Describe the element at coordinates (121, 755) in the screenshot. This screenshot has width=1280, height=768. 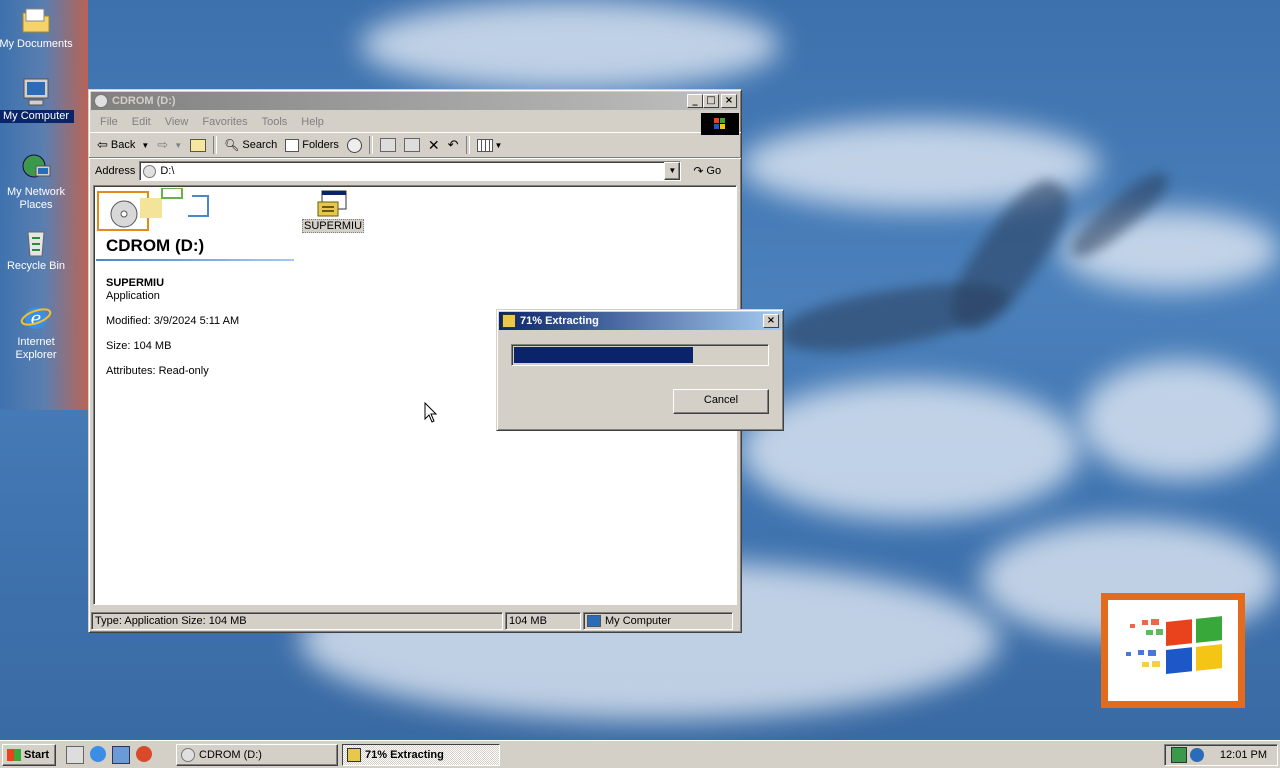
I see `outlook-express-icon` at that location.